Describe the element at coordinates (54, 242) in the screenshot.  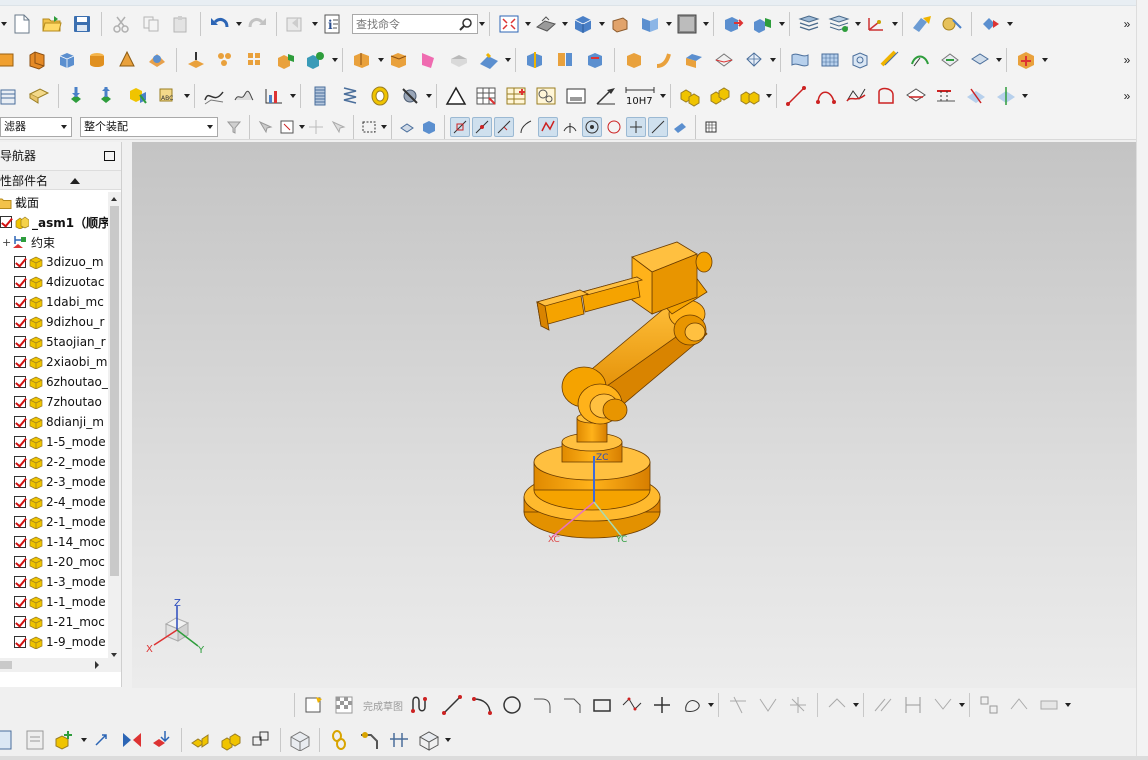
I see `tree-row: + 约束` at that location.